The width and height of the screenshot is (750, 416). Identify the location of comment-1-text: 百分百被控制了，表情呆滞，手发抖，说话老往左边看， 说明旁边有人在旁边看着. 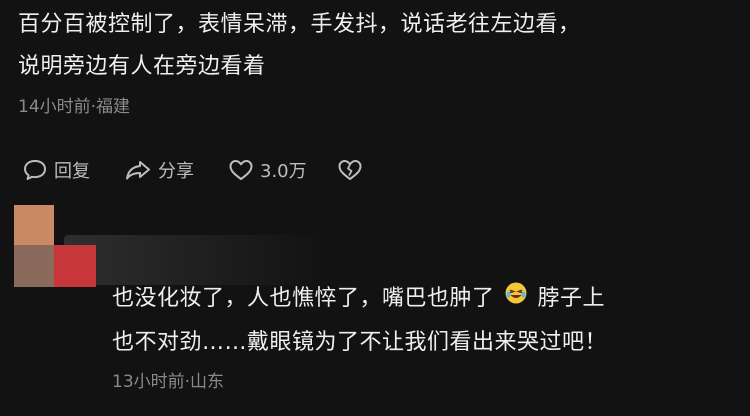
(299, 45).